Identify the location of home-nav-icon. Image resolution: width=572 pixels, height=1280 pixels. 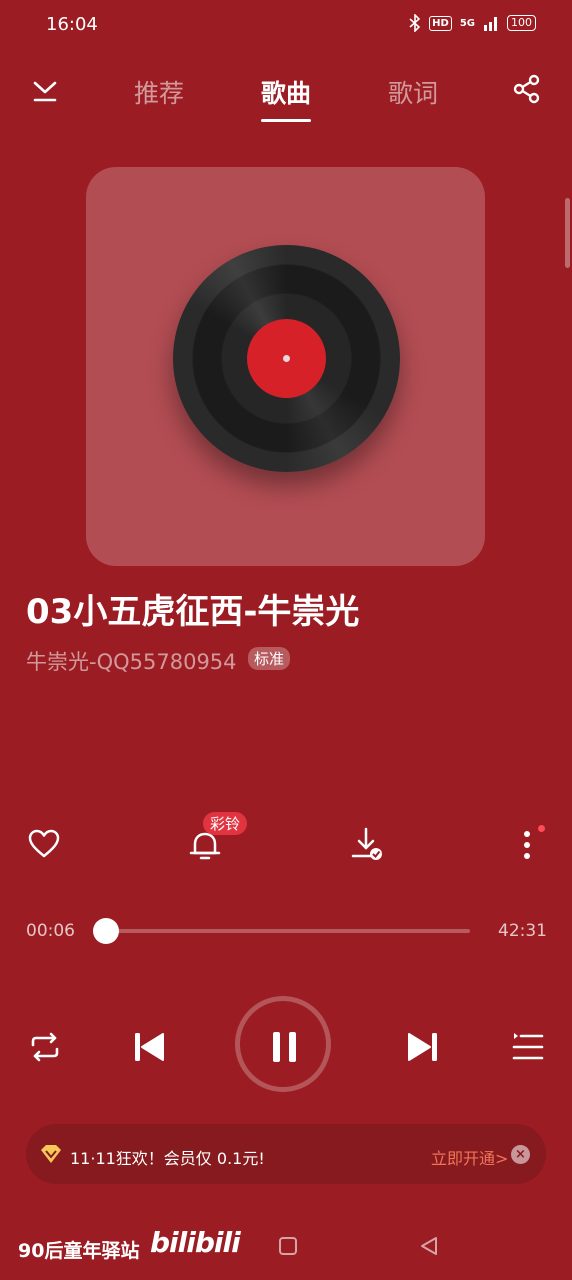
(288, 1246).